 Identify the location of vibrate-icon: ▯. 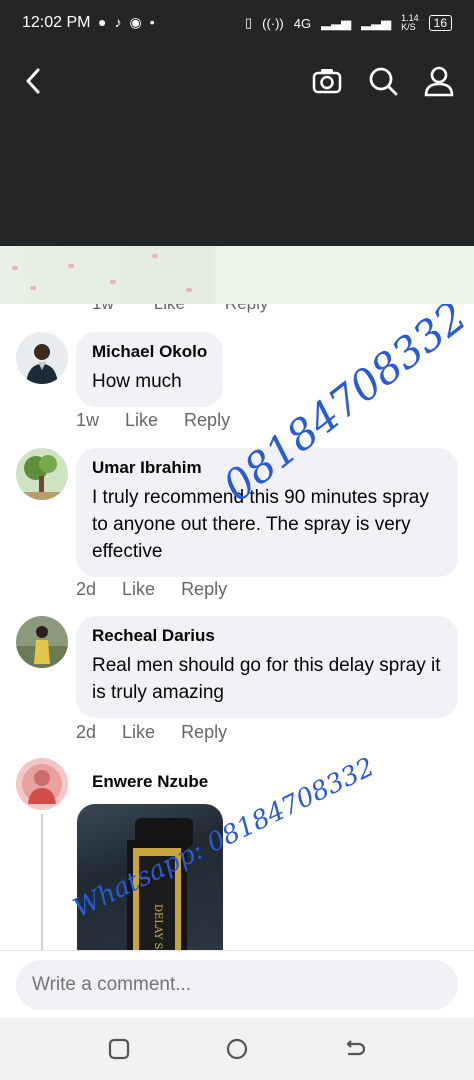
(248, 22).